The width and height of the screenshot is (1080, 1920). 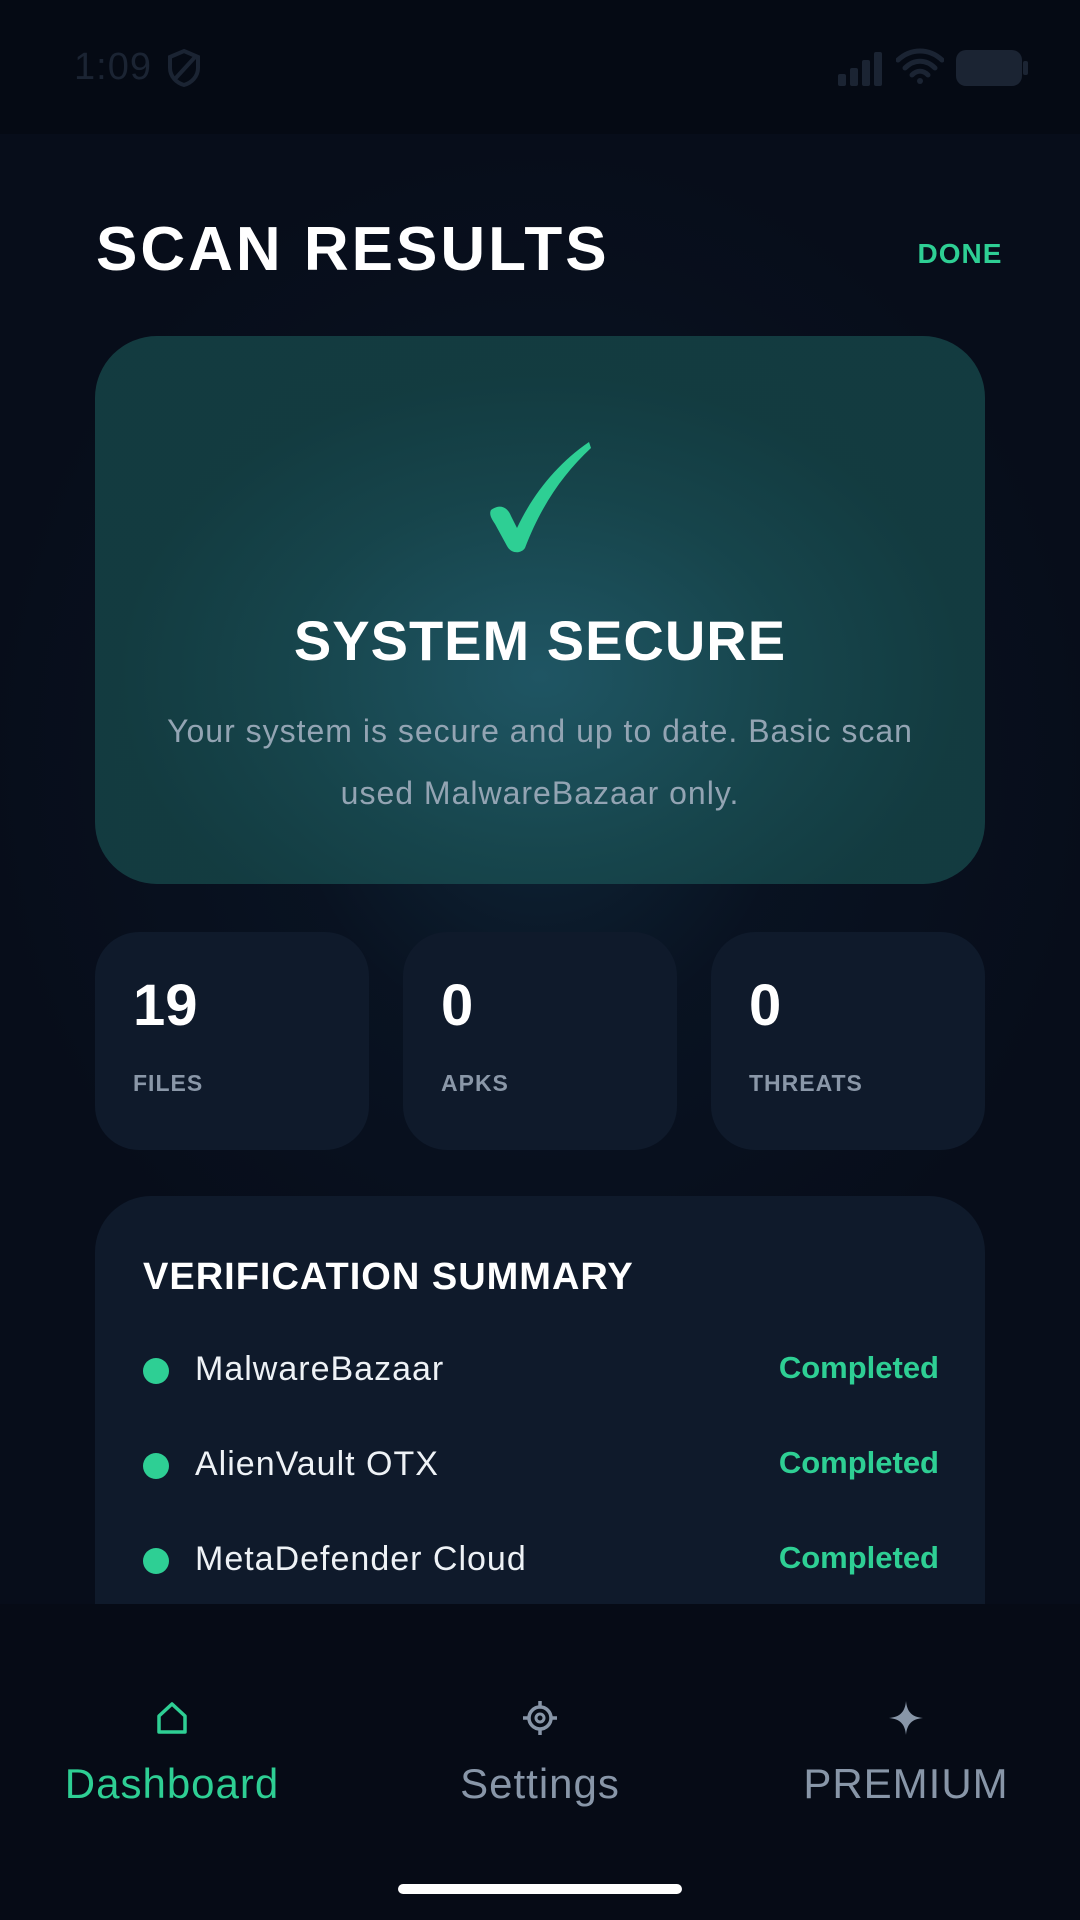 What do you see at coordinates (906, 1783) in the screenshot?
I see `nav-label: PREMIUM` at bounding box center [906, 1783].